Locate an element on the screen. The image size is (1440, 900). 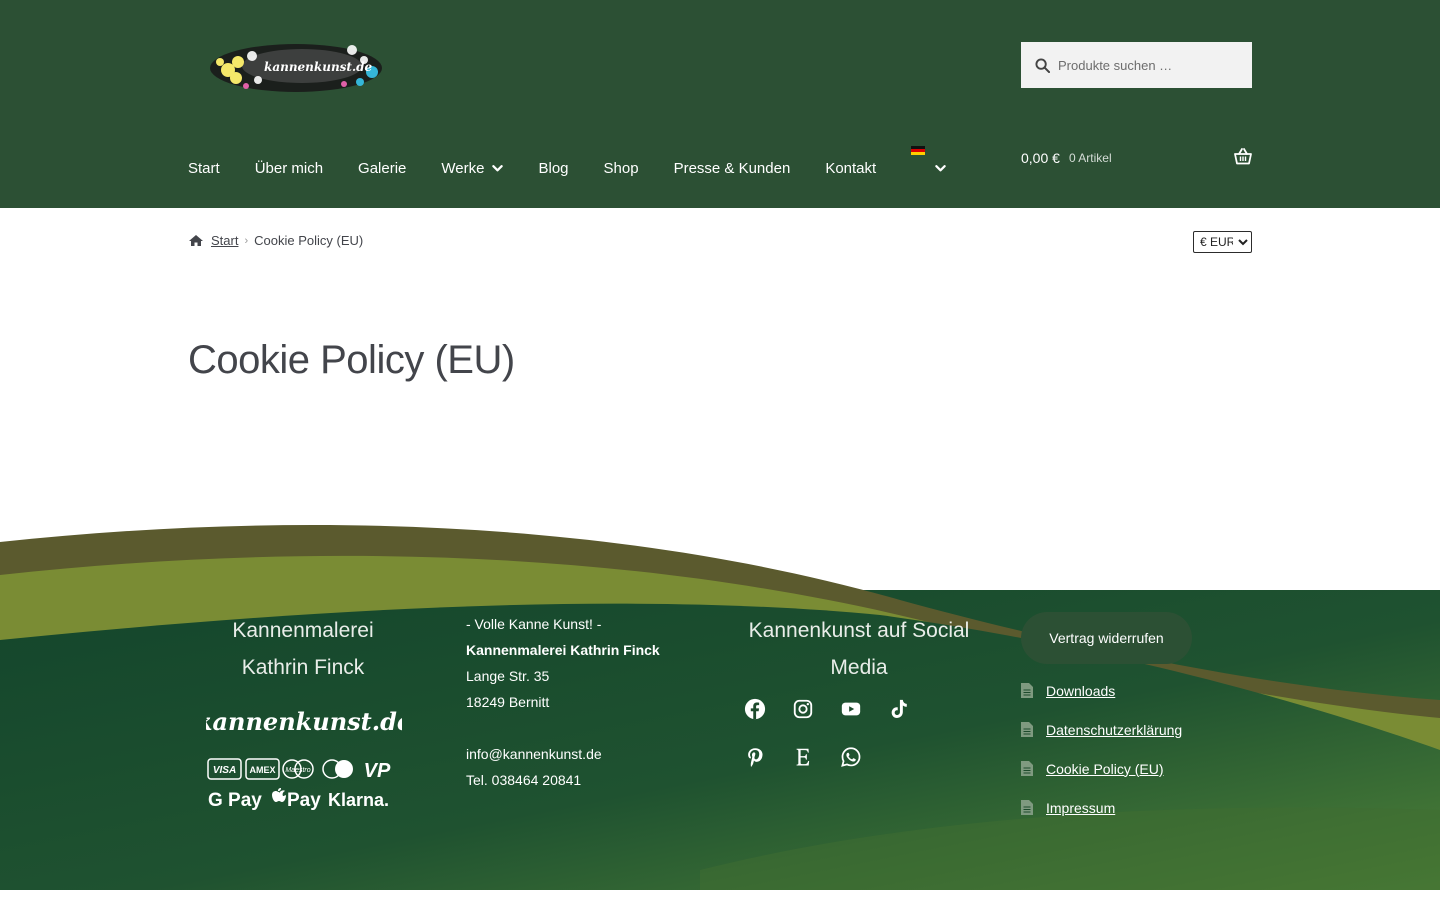
social-links is located at coordinates (842, 736).